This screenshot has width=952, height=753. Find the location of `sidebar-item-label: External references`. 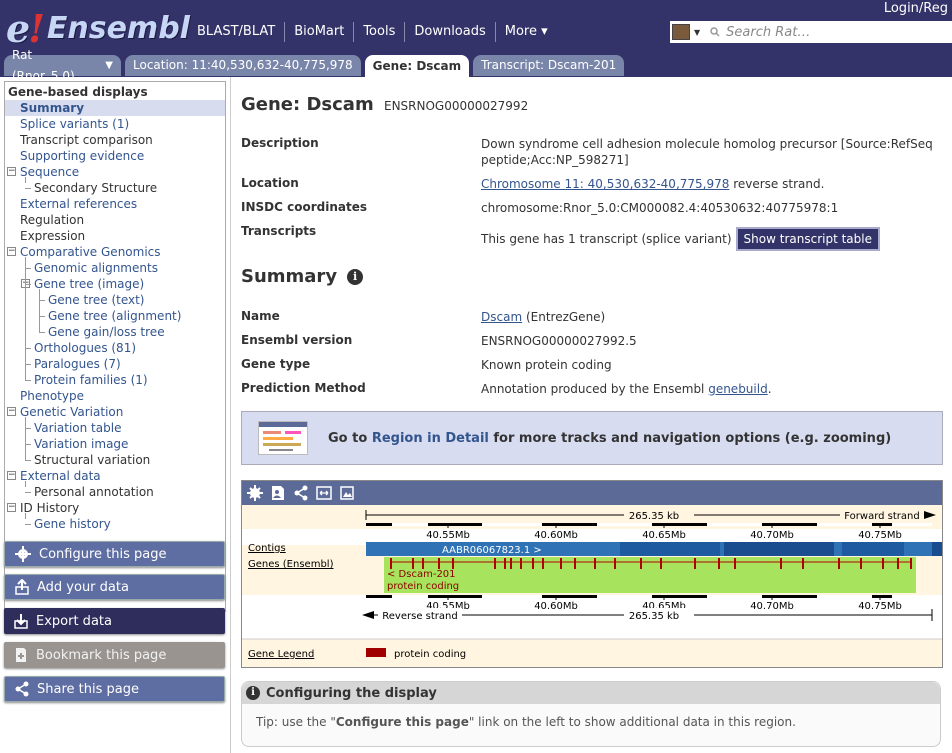

sidebar-item-label: External references is located at coordinates (78, 204).